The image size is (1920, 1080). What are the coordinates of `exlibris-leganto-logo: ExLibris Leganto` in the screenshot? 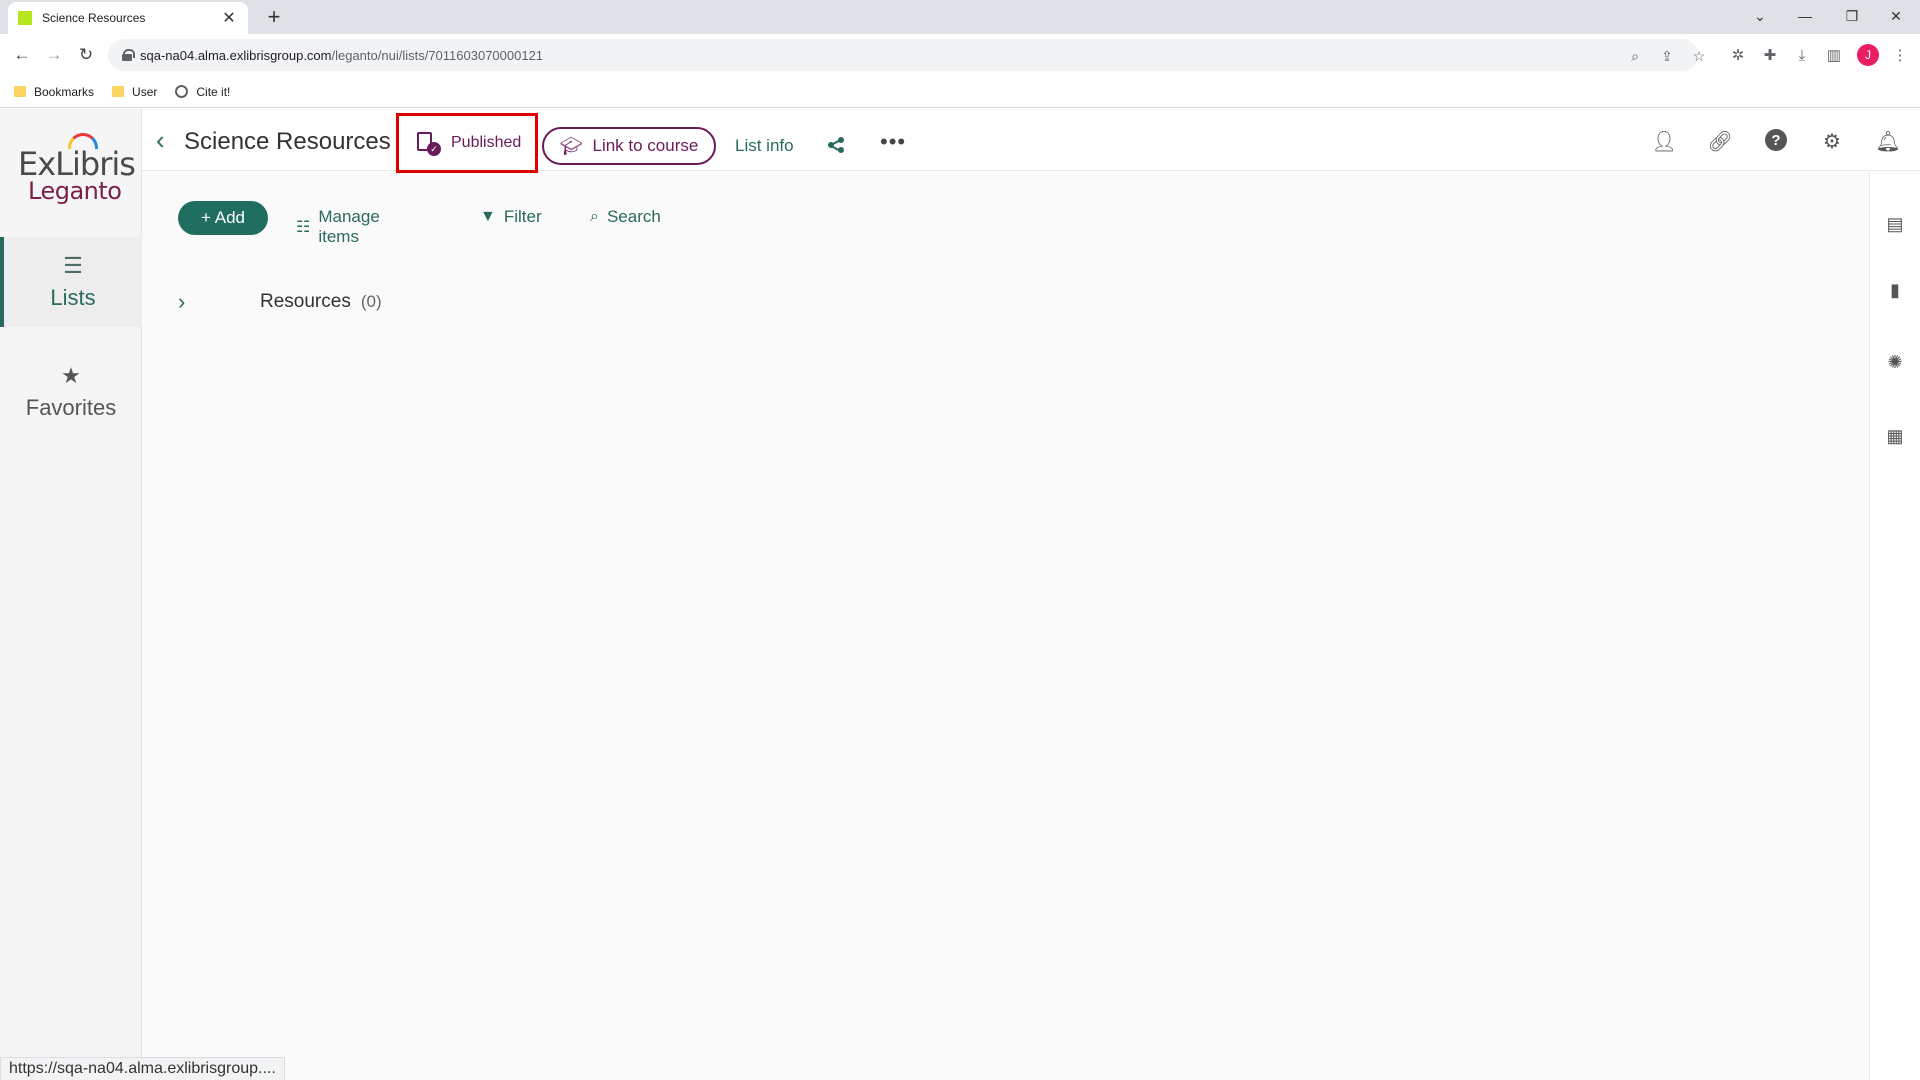 It's located at (77, 169).